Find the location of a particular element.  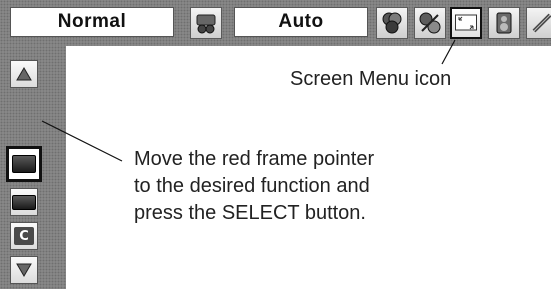

screen-sub-menu: C is located at coordinates (33, 167).